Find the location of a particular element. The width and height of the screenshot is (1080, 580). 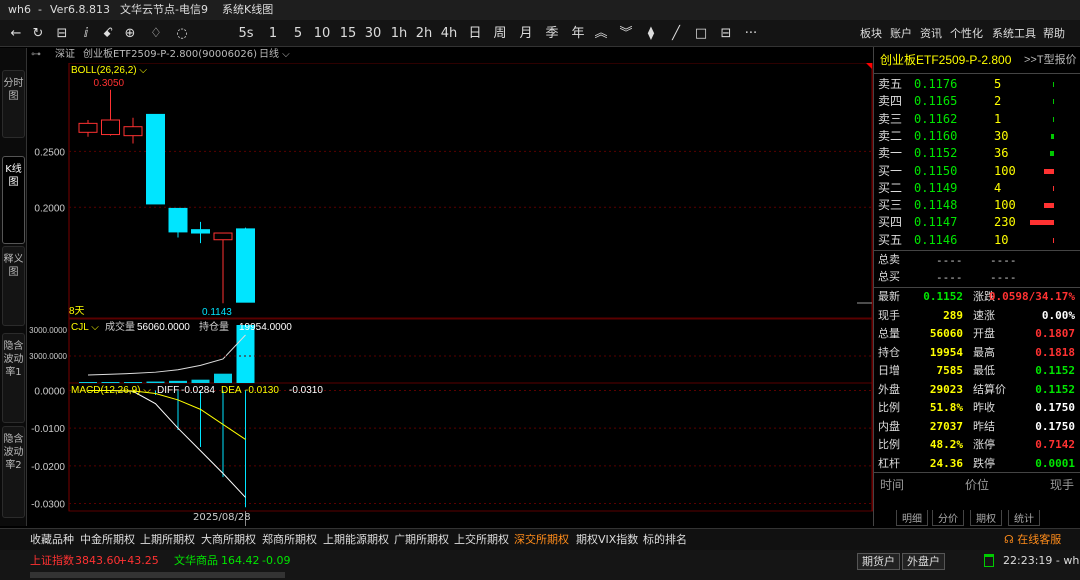

menu-2: 资讯 is located at coordinates (931, 33).